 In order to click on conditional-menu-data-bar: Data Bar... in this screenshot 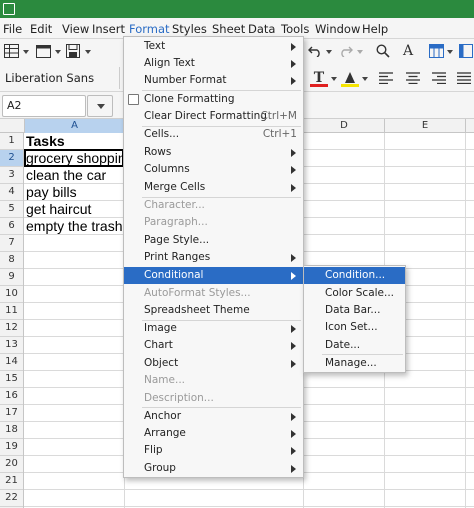, I will do `click(354, 310)`.